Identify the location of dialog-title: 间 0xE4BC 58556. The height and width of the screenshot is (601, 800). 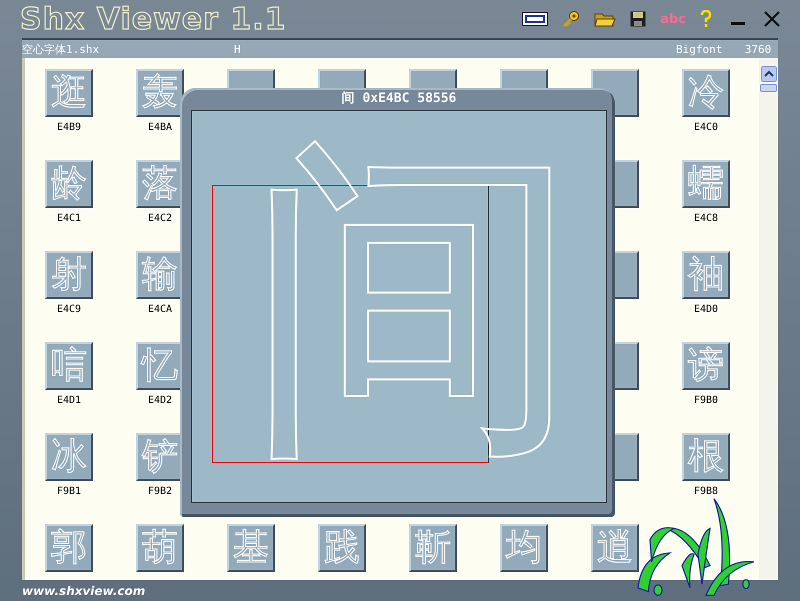
(399, 99).